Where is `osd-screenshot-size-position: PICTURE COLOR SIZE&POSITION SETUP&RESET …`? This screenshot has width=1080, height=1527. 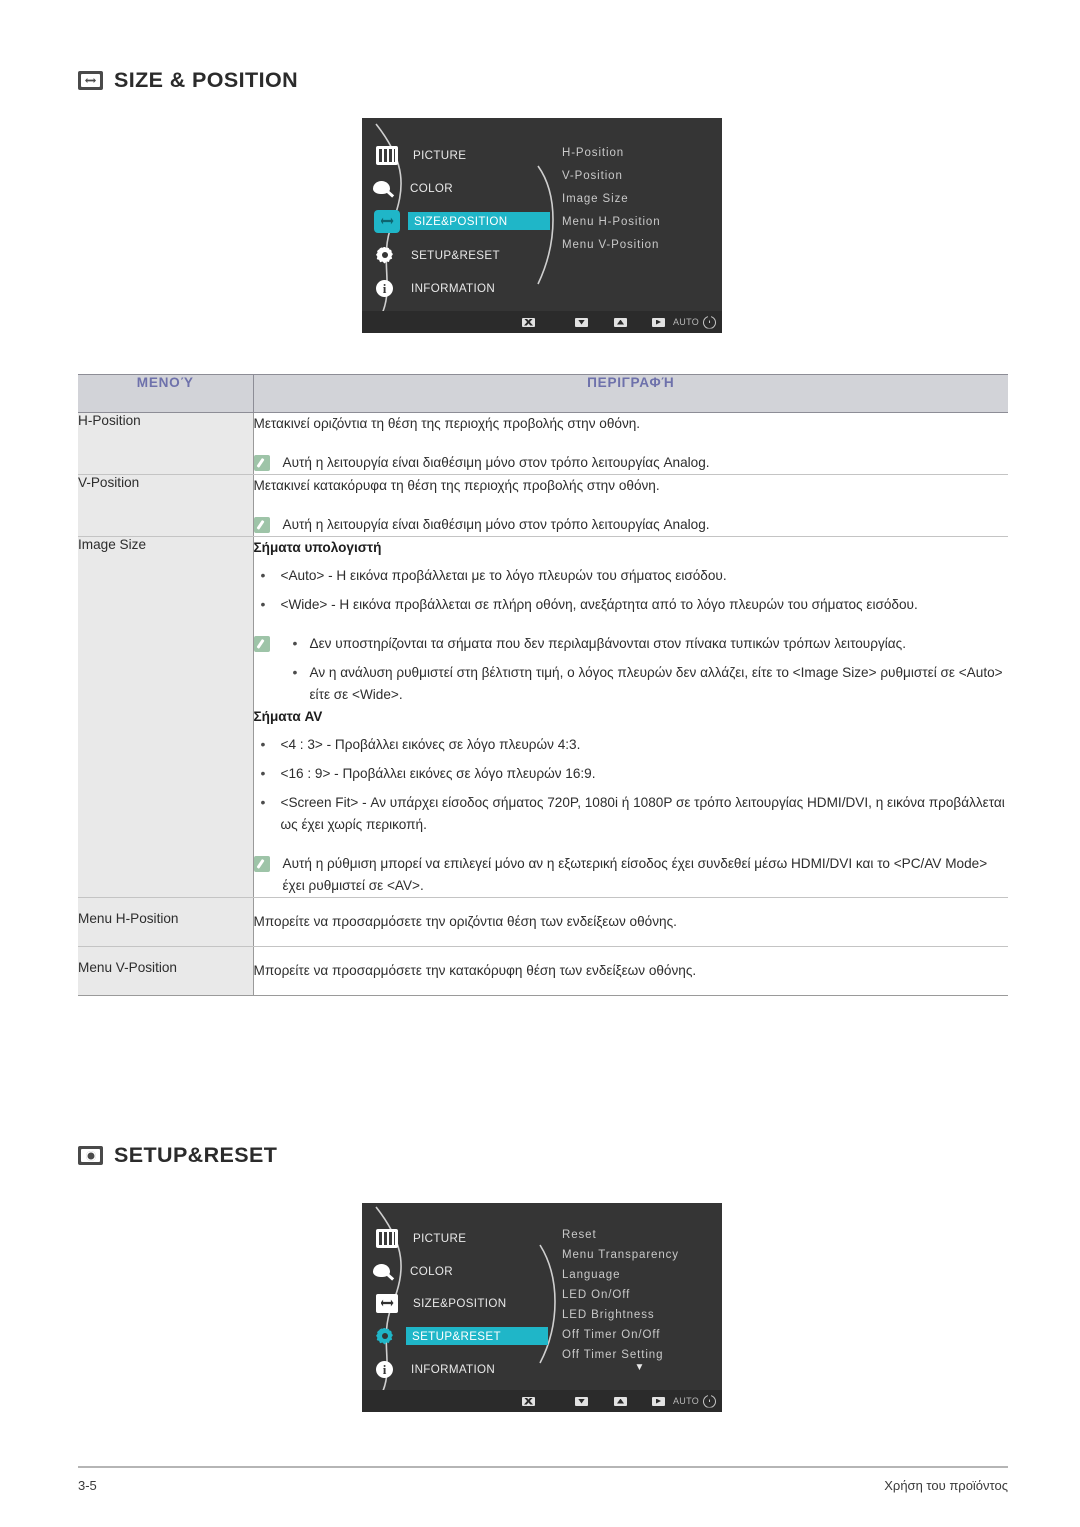
osd-screenshot-size-position: PICTURE COLOR SIZE&POSITION SETUP&RESET … is located at coordinates (542, 225).